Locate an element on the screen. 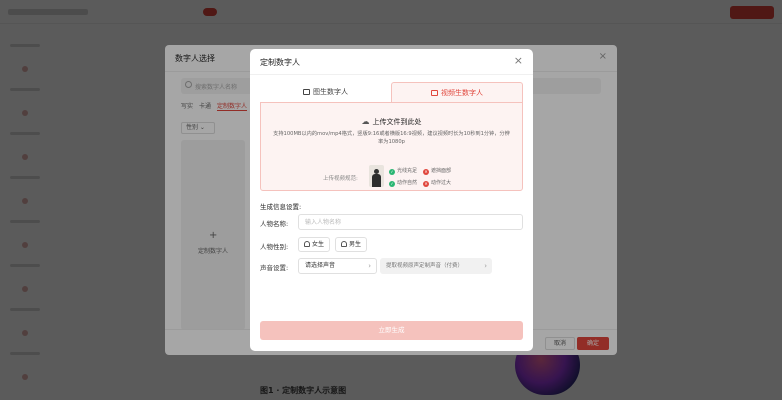  tab-video-to-avatar: 视频生数字人 is located at coordinates (457, 92).